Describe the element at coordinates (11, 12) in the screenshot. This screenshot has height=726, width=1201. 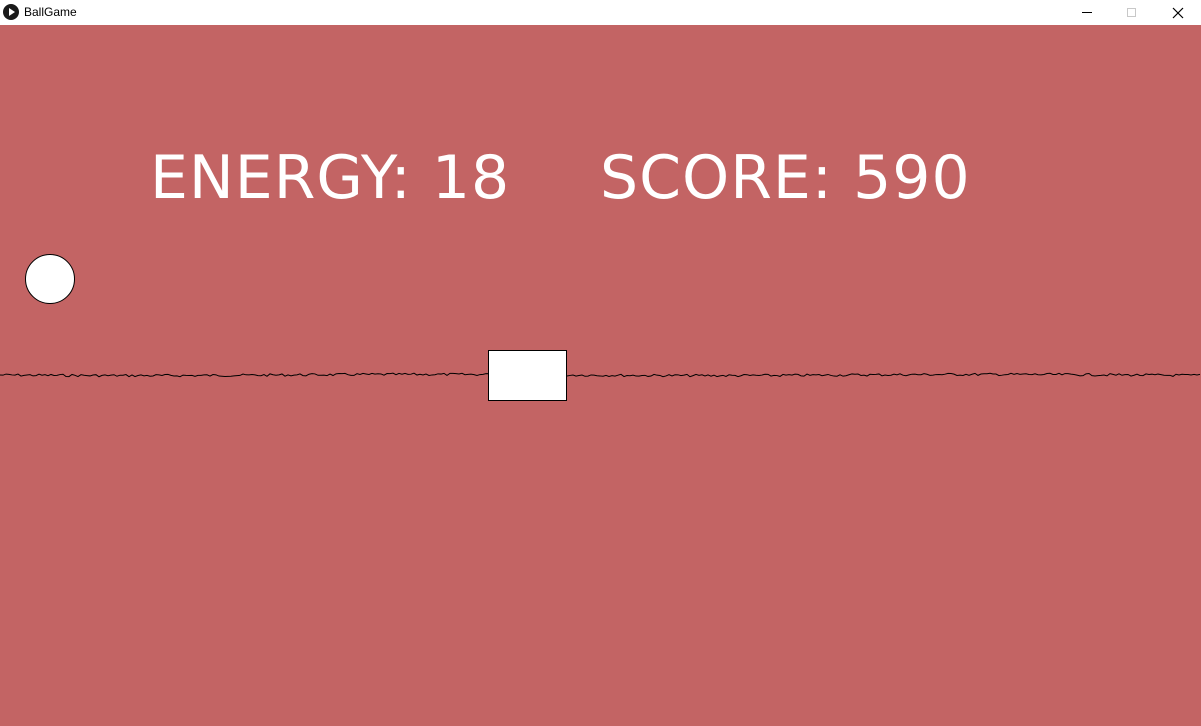
I see `play-icon` at that location.